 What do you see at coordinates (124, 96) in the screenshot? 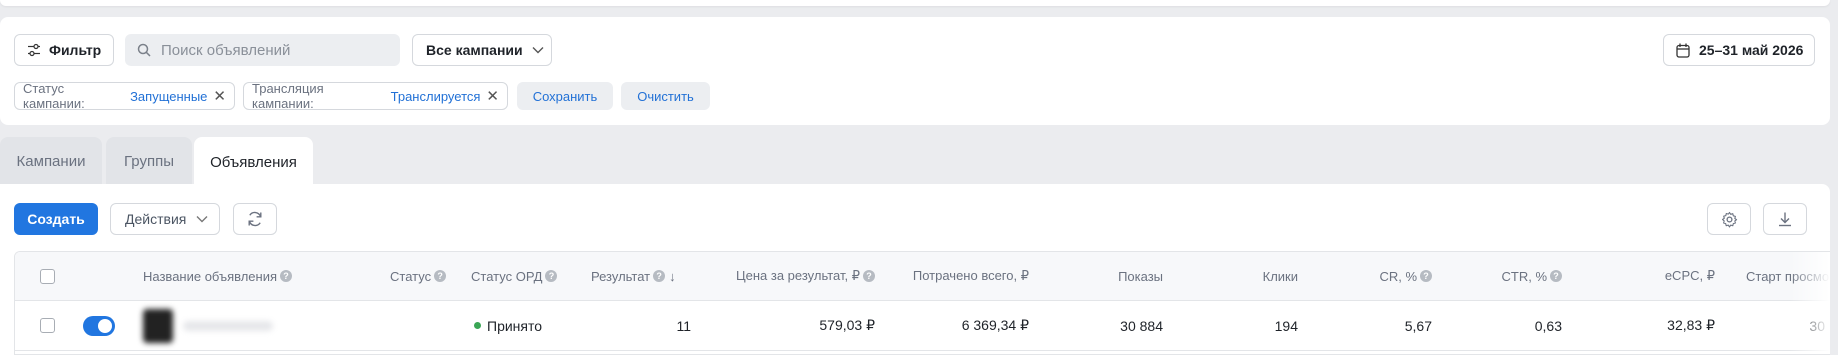
I see `filter-chip-campaign-status: Статус кампании: Запущенные ✕` at bounding box center [124, 96].